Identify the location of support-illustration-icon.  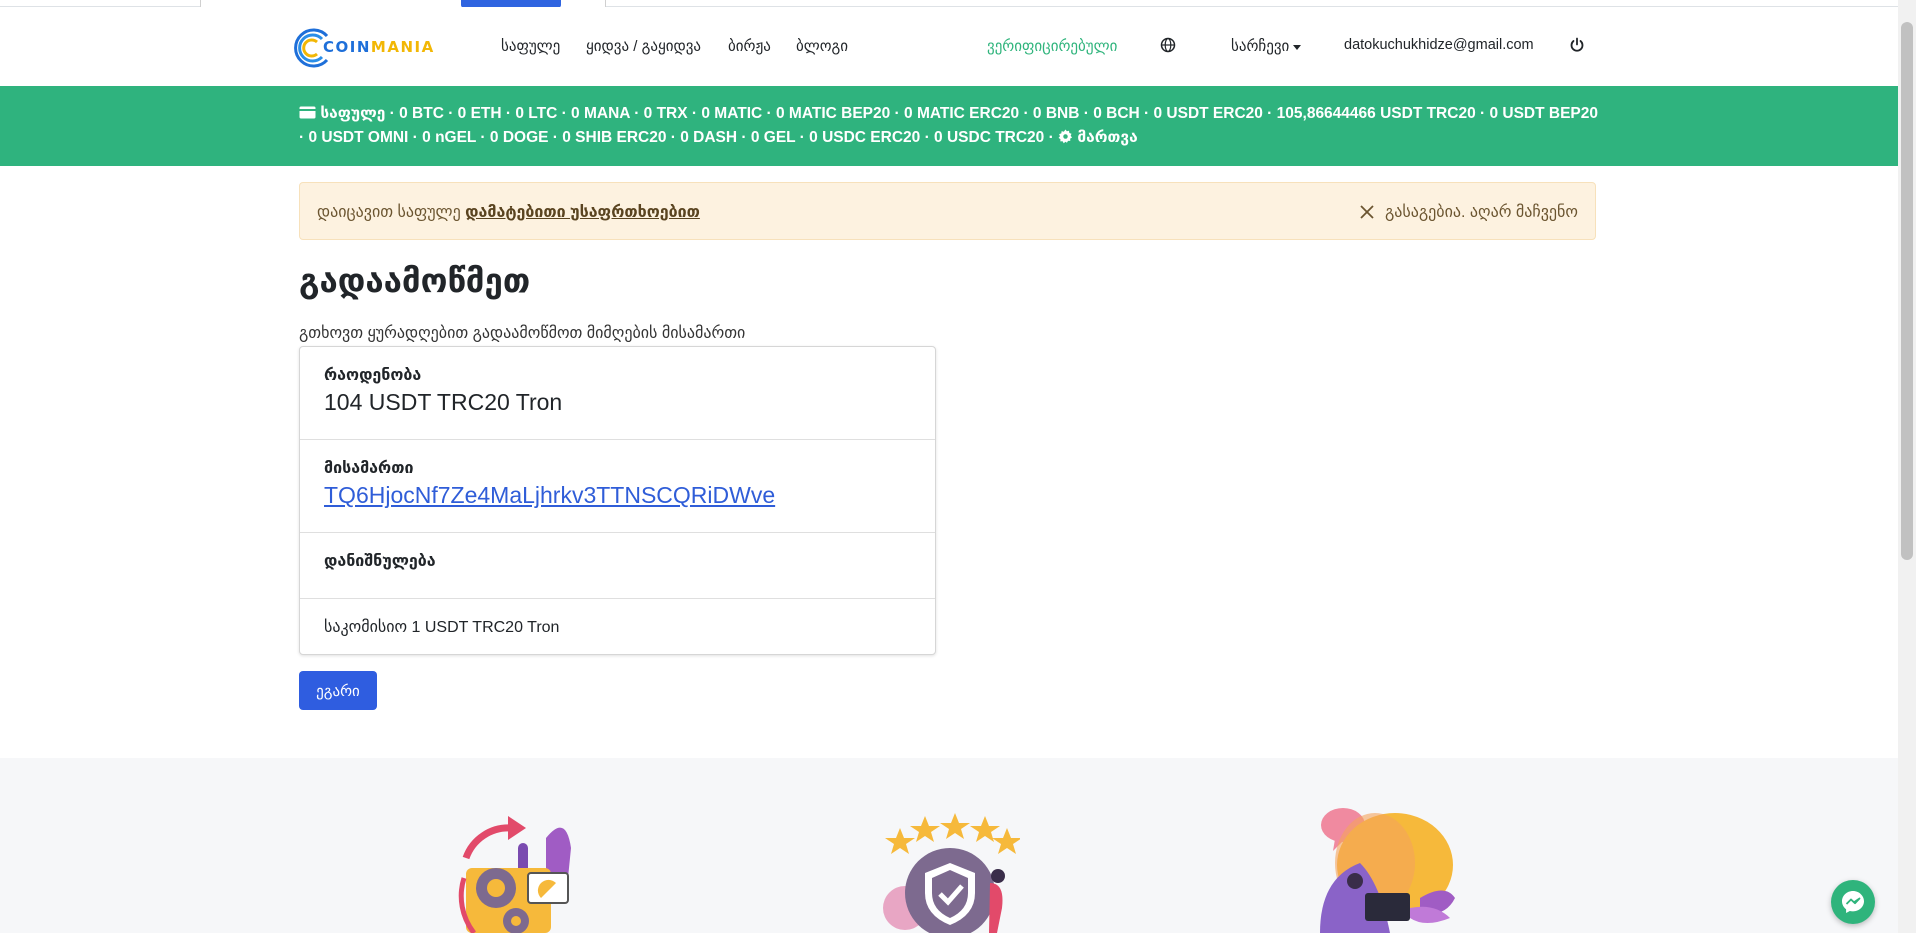
(1387, 870).